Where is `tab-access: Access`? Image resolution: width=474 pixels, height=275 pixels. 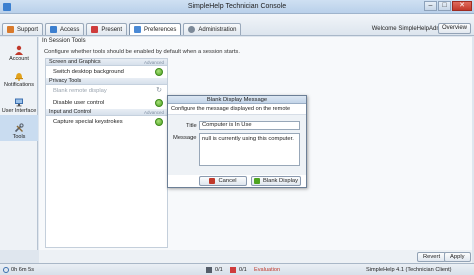 tab-access: Access is located at coordinates (65, 29).